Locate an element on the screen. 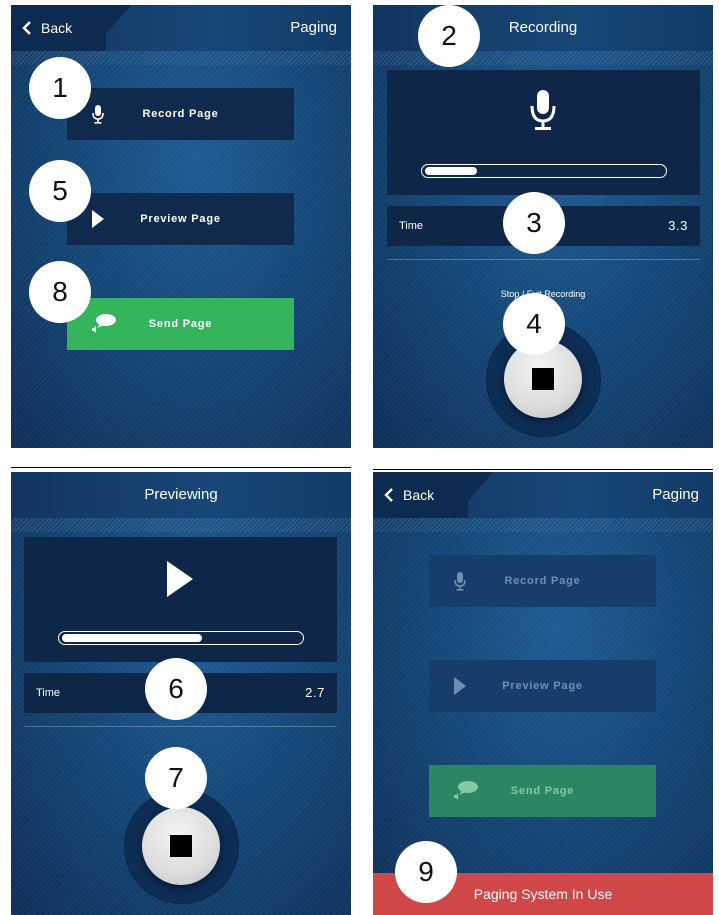  time-value: 3.3 is located at coordinates (678, 225).